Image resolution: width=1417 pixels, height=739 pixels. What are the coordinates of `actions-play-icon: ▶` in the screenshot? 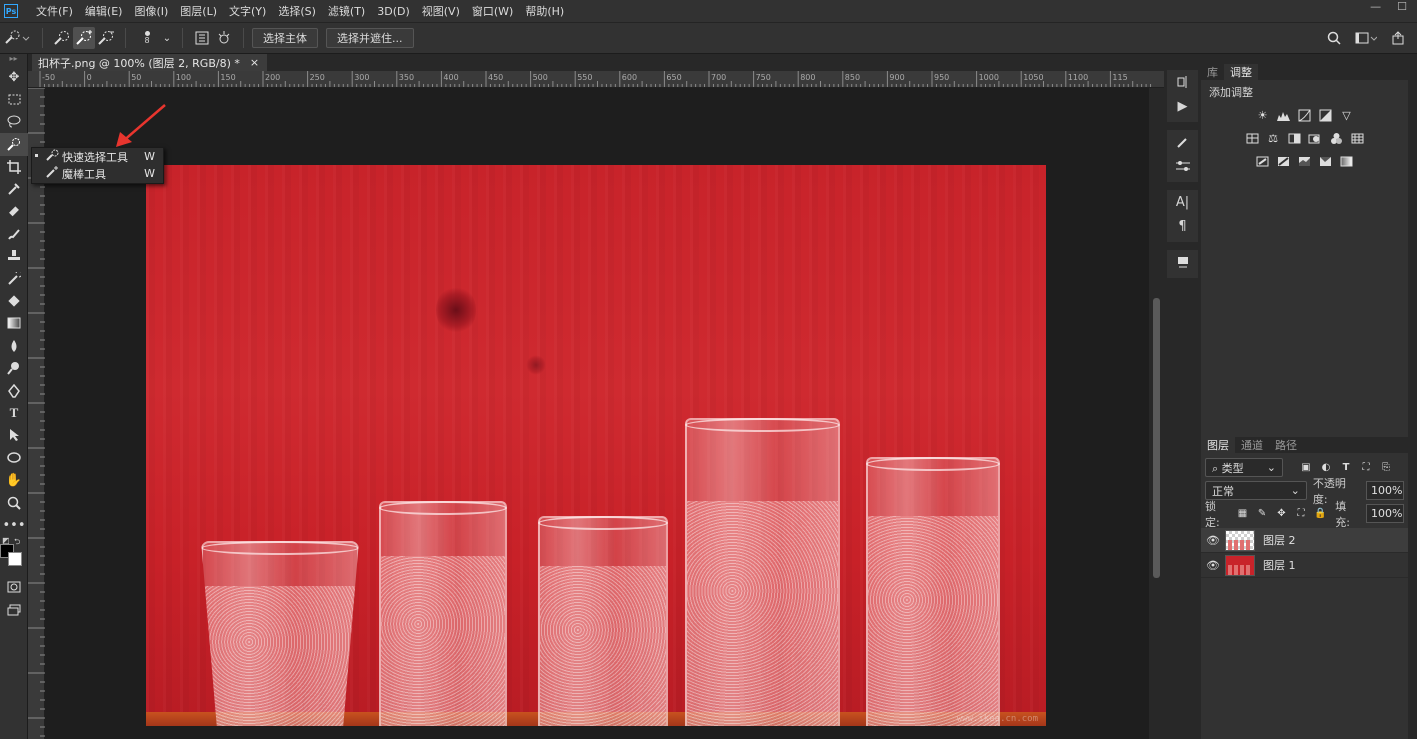 It's located at (1182, 106).